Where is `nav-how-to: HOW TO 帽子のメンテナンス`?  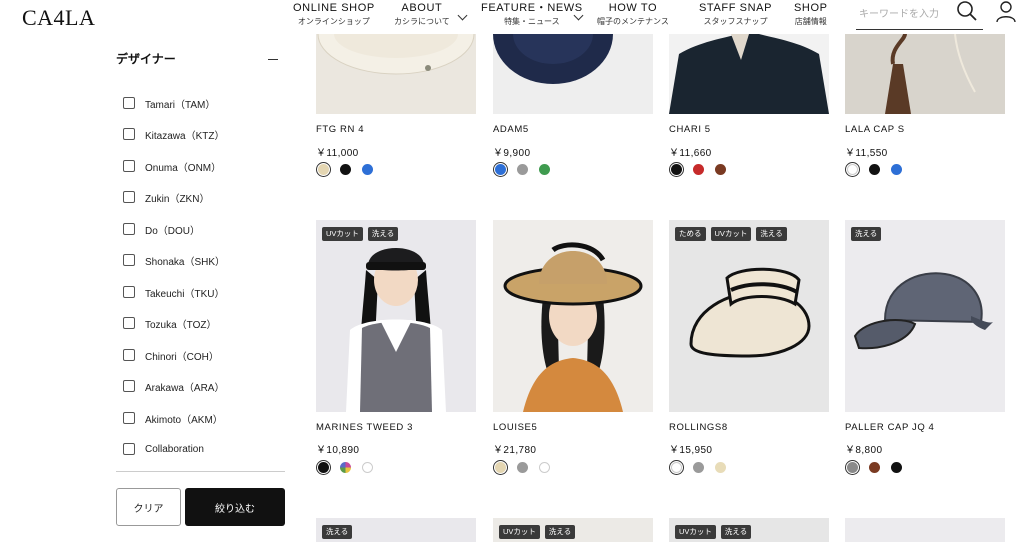
nav-how-to: HOW TO 帽子のメンテナンス is located at coordinates (633, 15).